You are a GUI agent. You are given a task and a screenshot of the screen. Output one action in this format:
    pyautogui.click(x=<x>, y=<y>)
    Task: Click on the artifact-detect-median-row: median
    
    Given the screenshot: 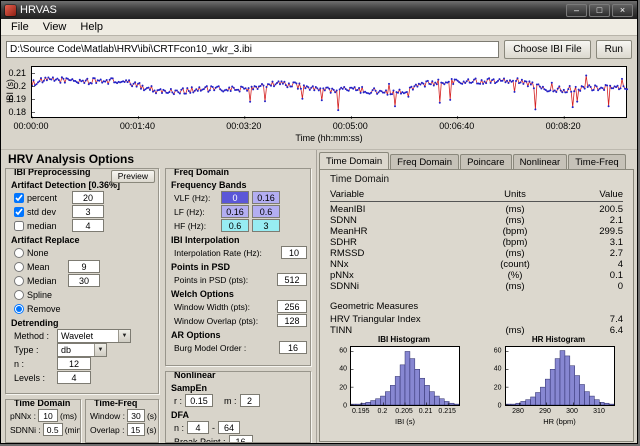 What is the action you would take?
    pyautogui.click(x=84, y=225)
    